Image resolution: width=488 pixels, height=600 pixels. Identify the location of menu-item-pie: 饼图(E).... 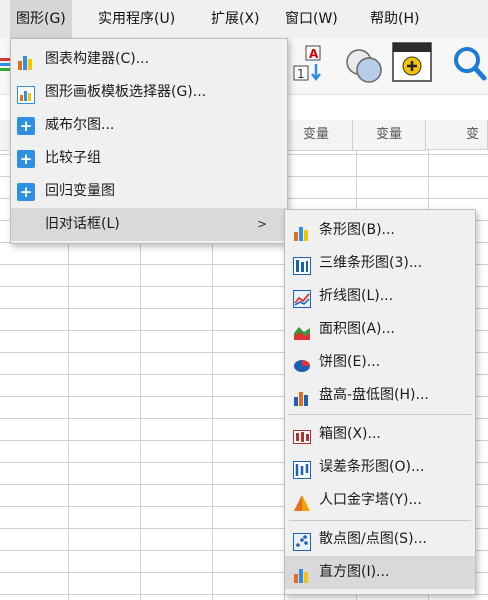
(380, 362).